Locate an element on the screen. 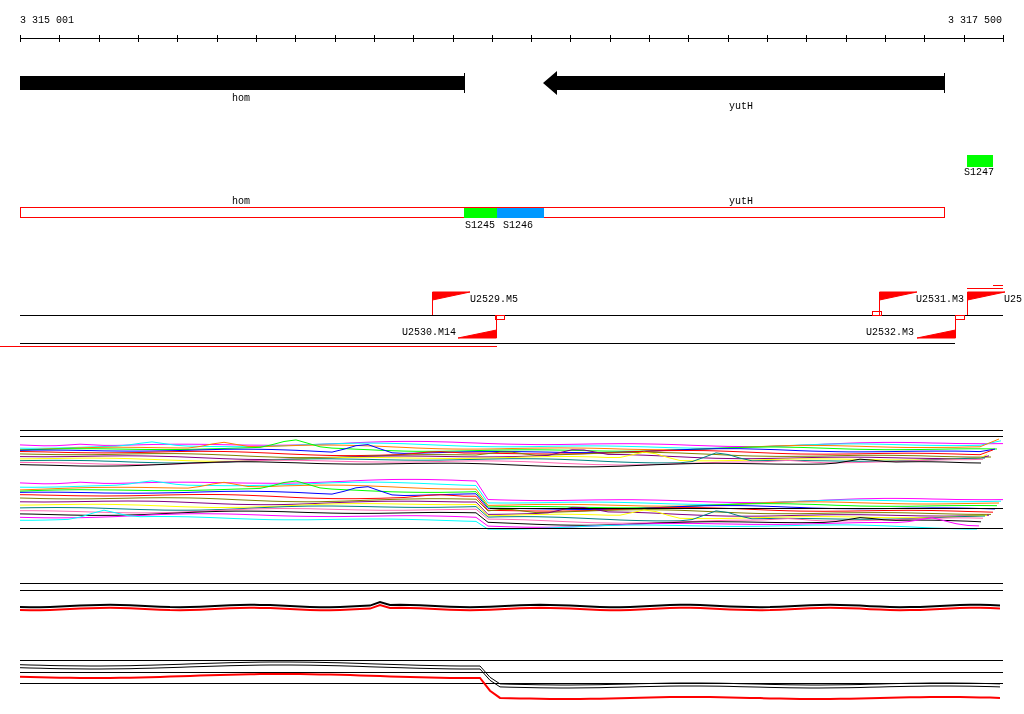  transcript-label: U2531.M3 is located at coordinates (940, 299).